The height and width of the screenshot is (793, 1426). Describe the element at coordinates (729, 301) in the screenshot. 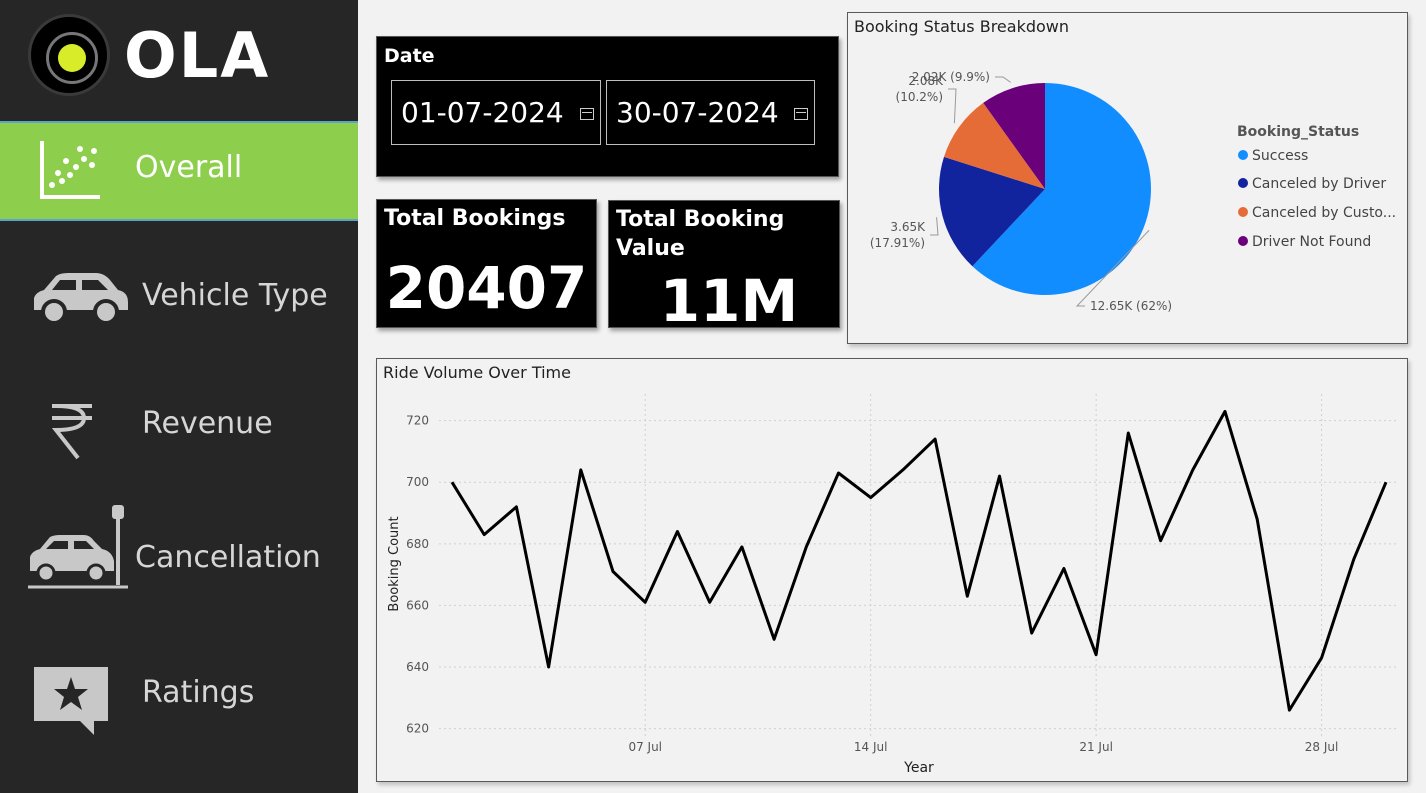

I see `kpi-value: 11M` at that location.